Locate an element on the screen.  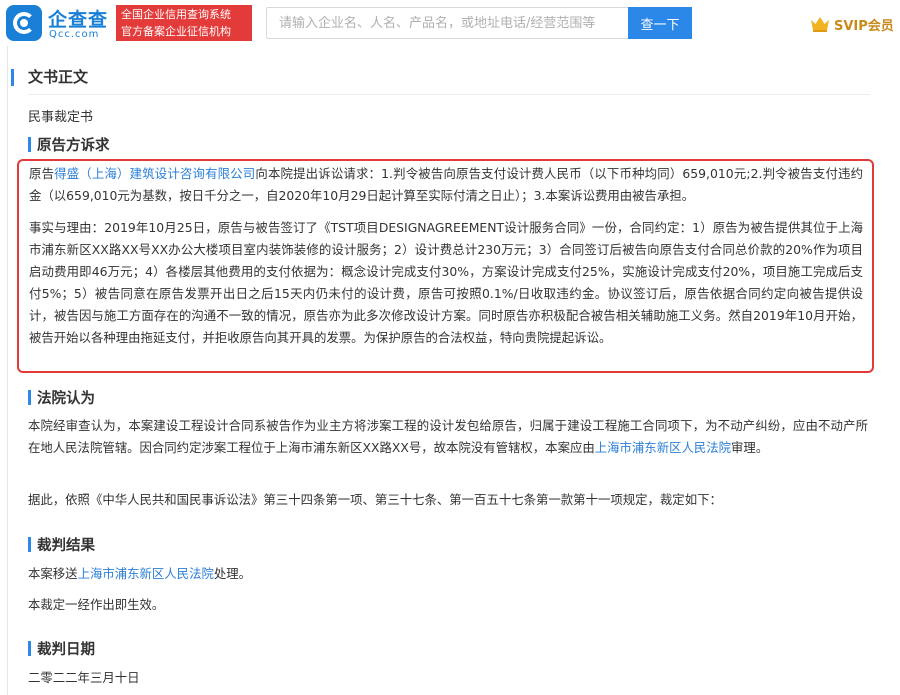
judgment-date: 二零二二年三月十日 is located at coordinates (84, 677).